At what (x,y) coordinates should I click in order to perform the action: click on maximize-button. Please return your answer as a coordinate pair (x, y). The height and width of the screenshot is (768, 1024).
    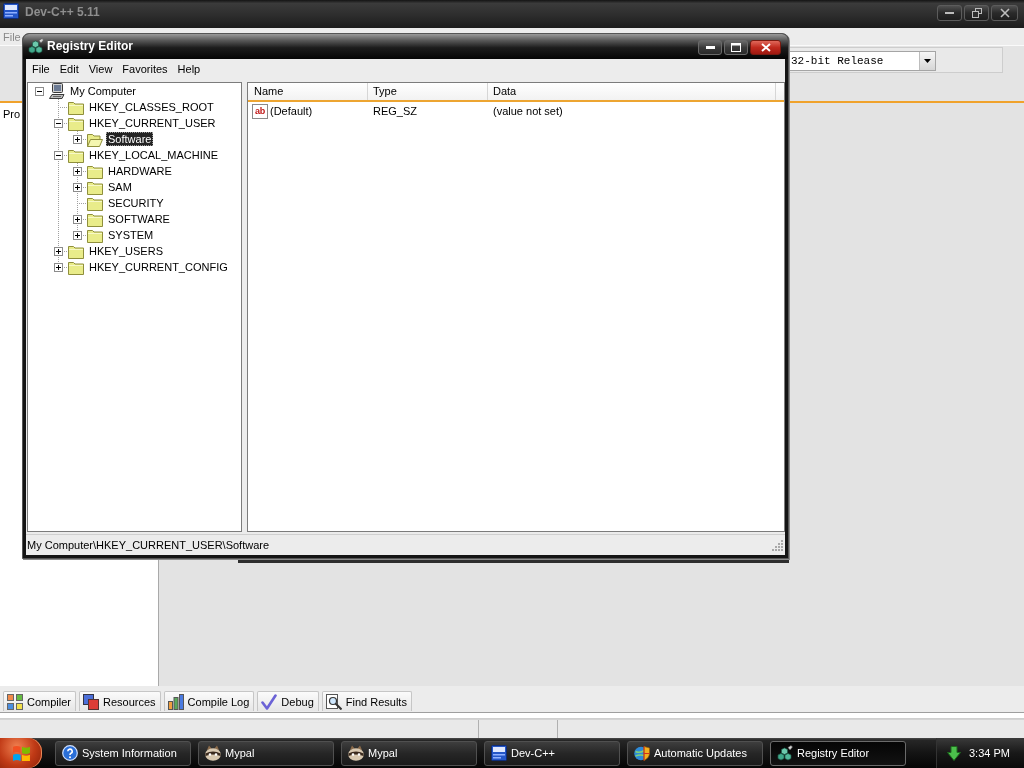
    Looking at the image, I should click on (736, 47).